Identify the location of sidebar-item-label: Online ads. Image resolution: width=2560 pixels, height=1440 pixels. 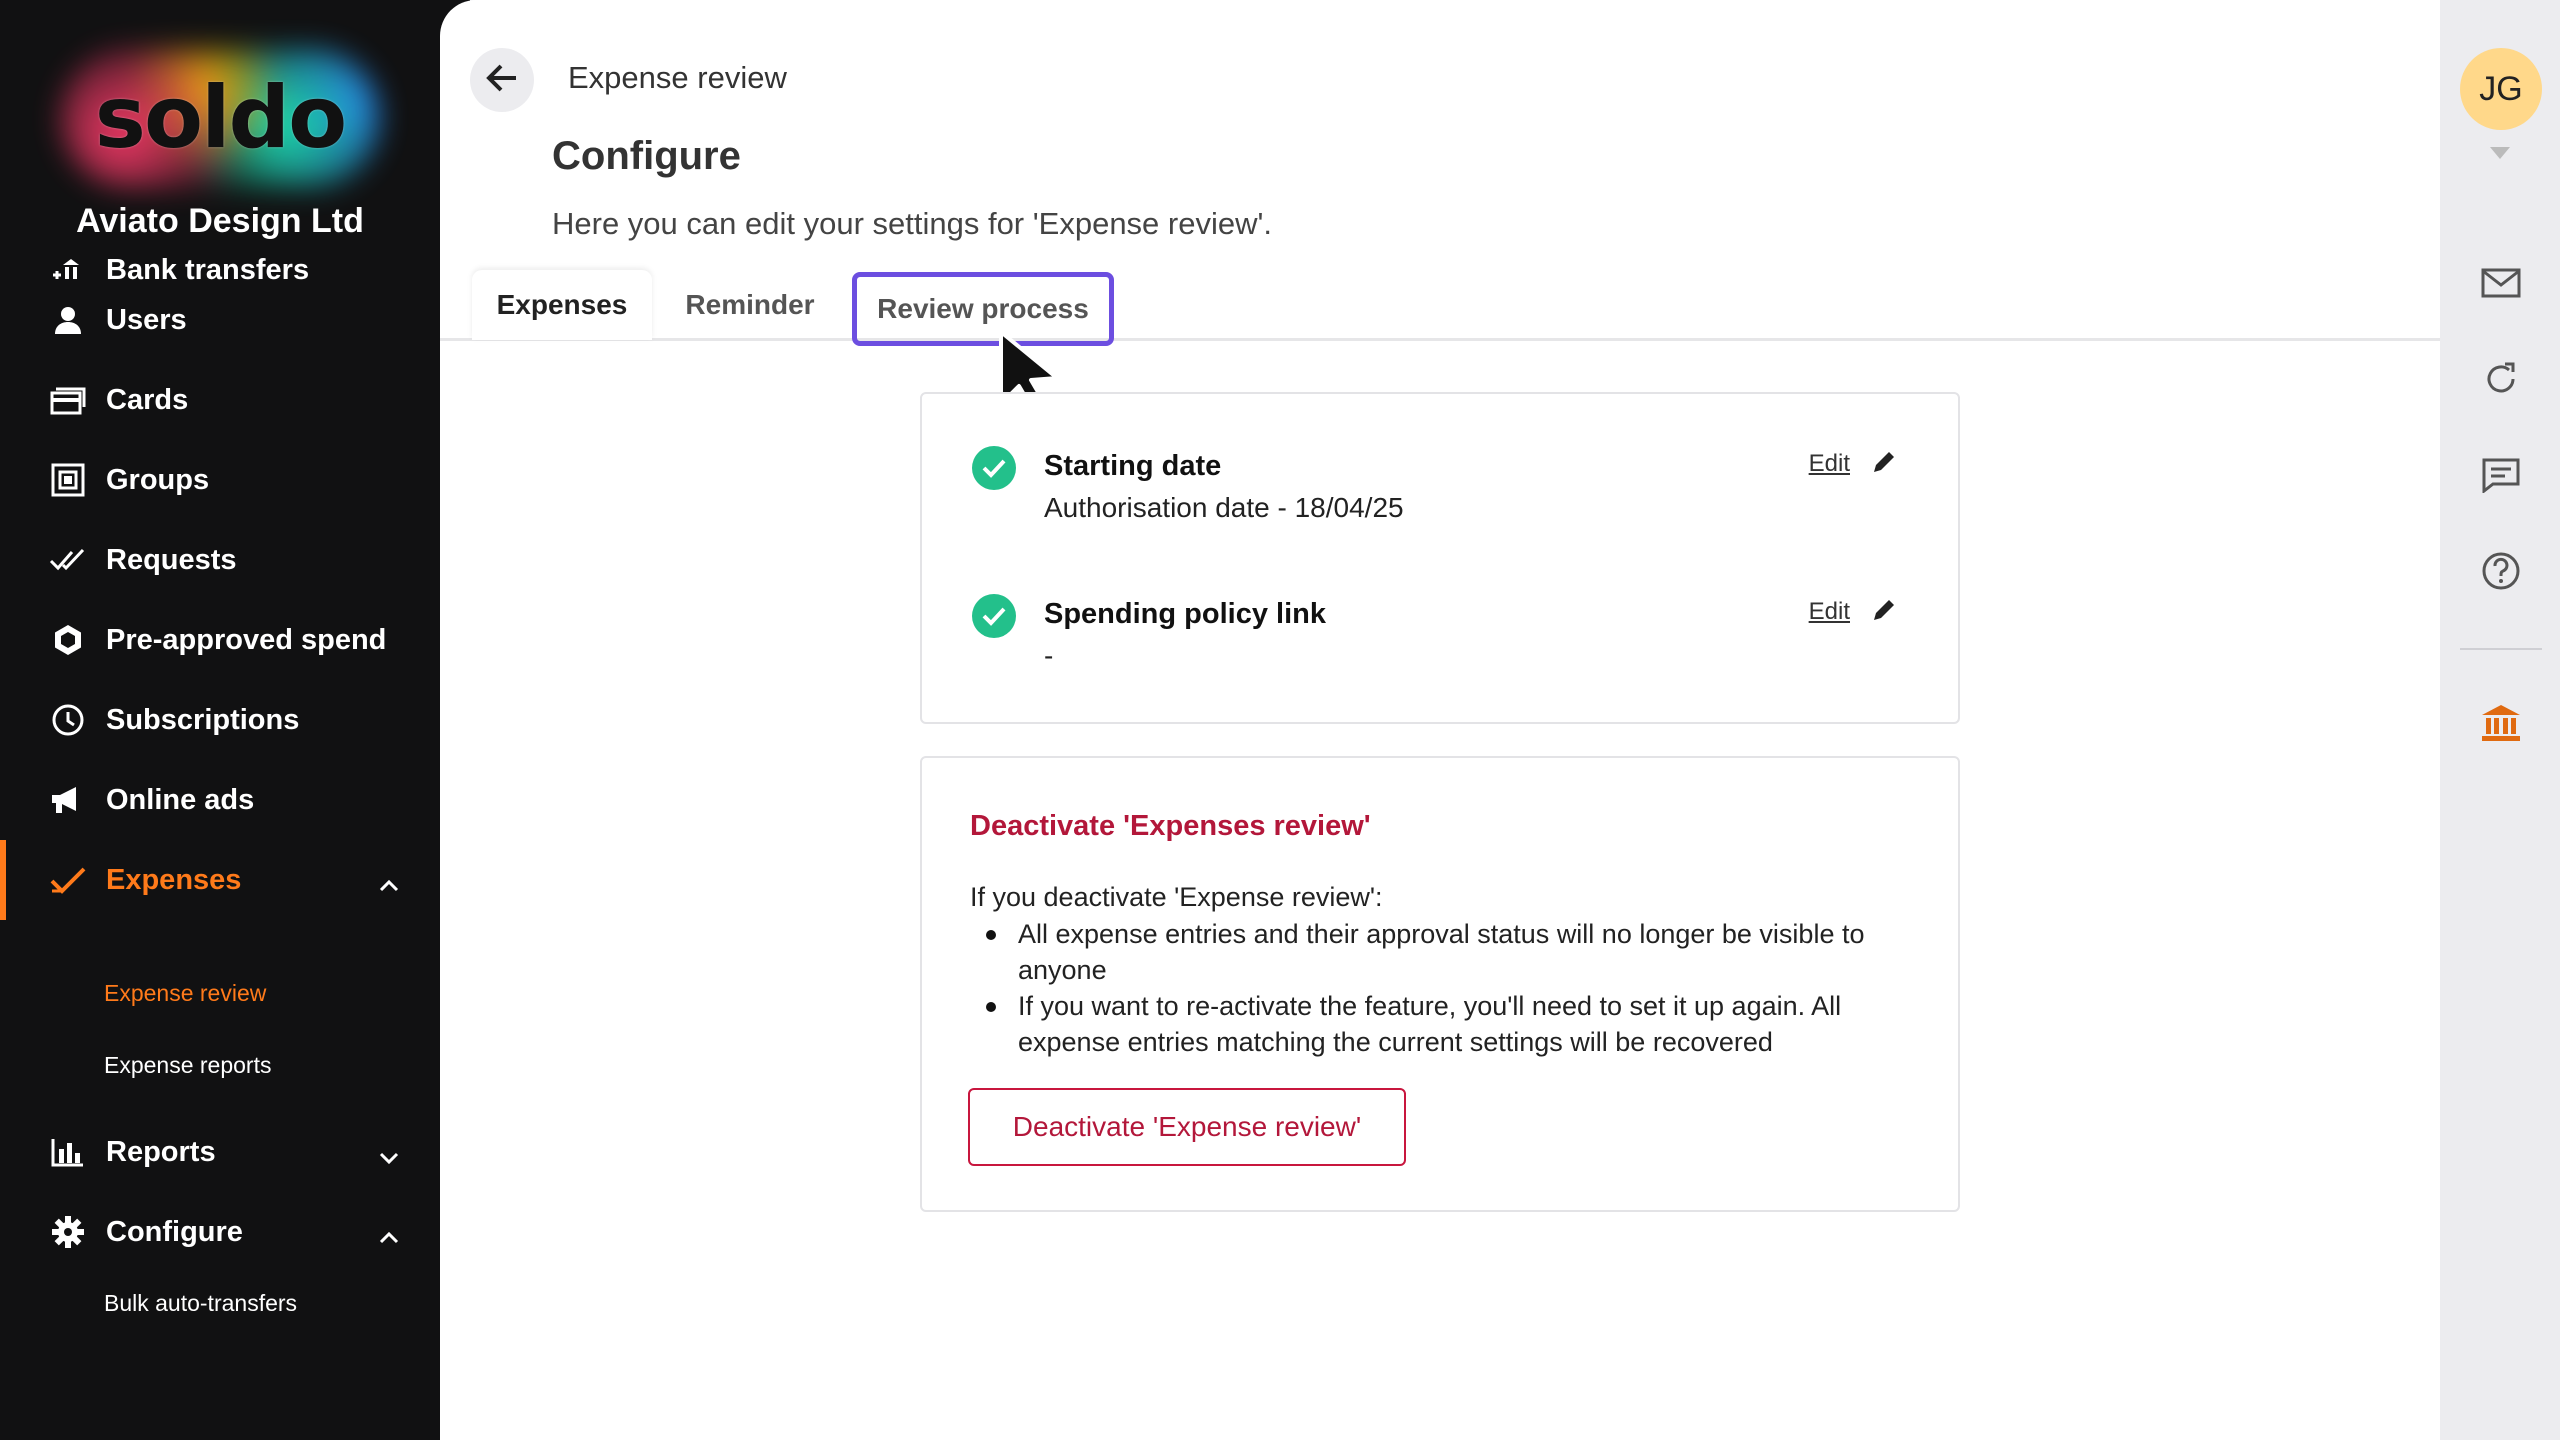
(180, 799).